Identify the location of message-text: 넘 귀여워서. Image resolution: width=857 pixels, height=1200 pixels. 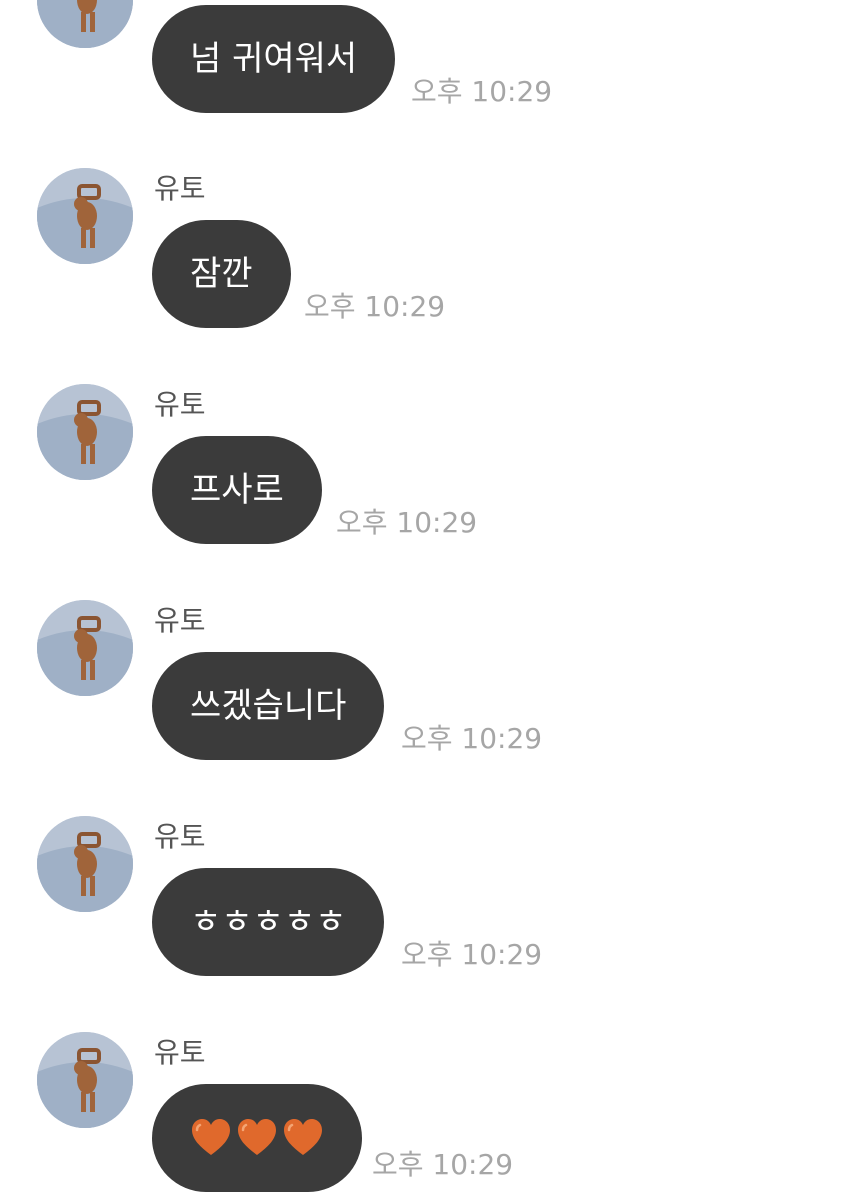
(274, 59).